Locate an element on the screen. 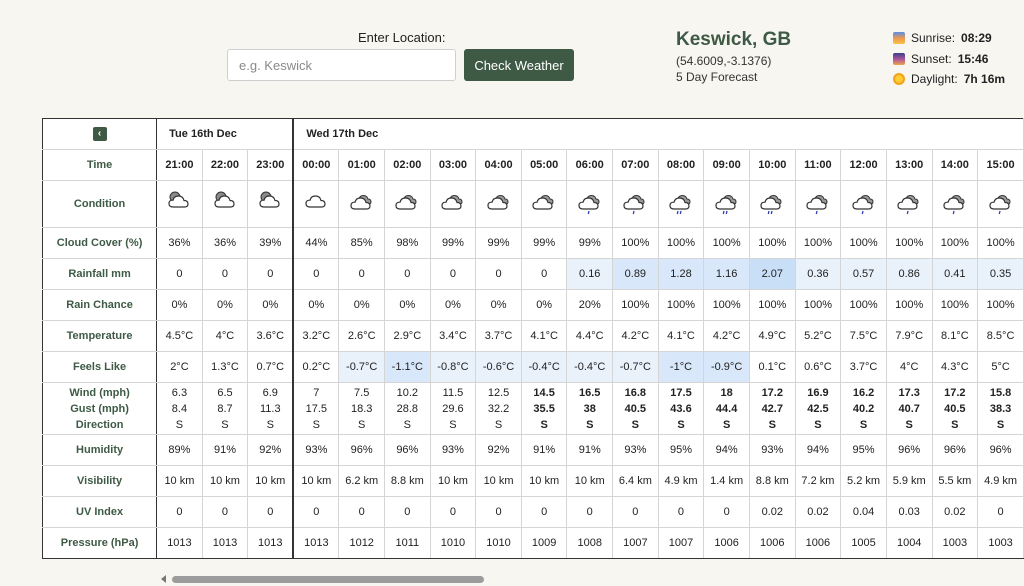 This screenshot has width=1024, height=586. time-cell: 13:00 is located at coordinates (909, 165).